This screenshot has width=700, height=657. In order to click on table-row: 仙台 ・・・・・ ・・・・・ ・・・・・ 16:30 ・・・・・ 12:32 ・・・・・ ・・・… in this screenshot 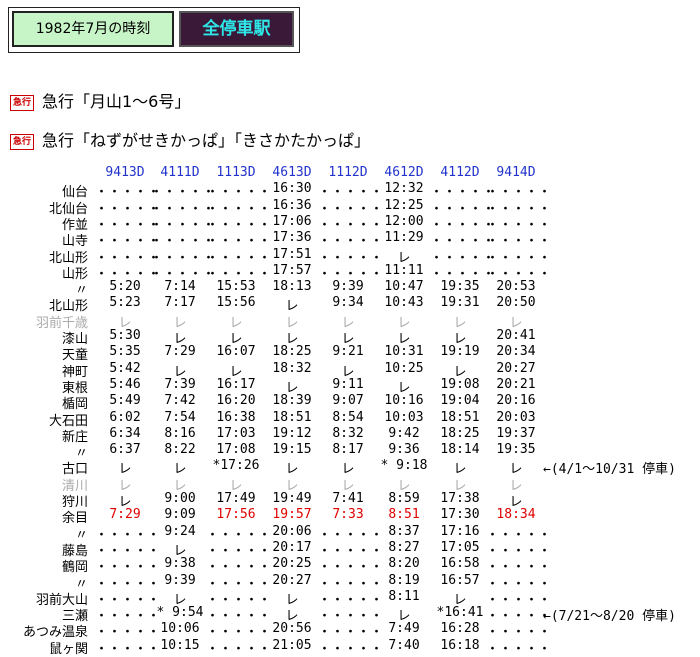, I will do `click(350, 190)`.